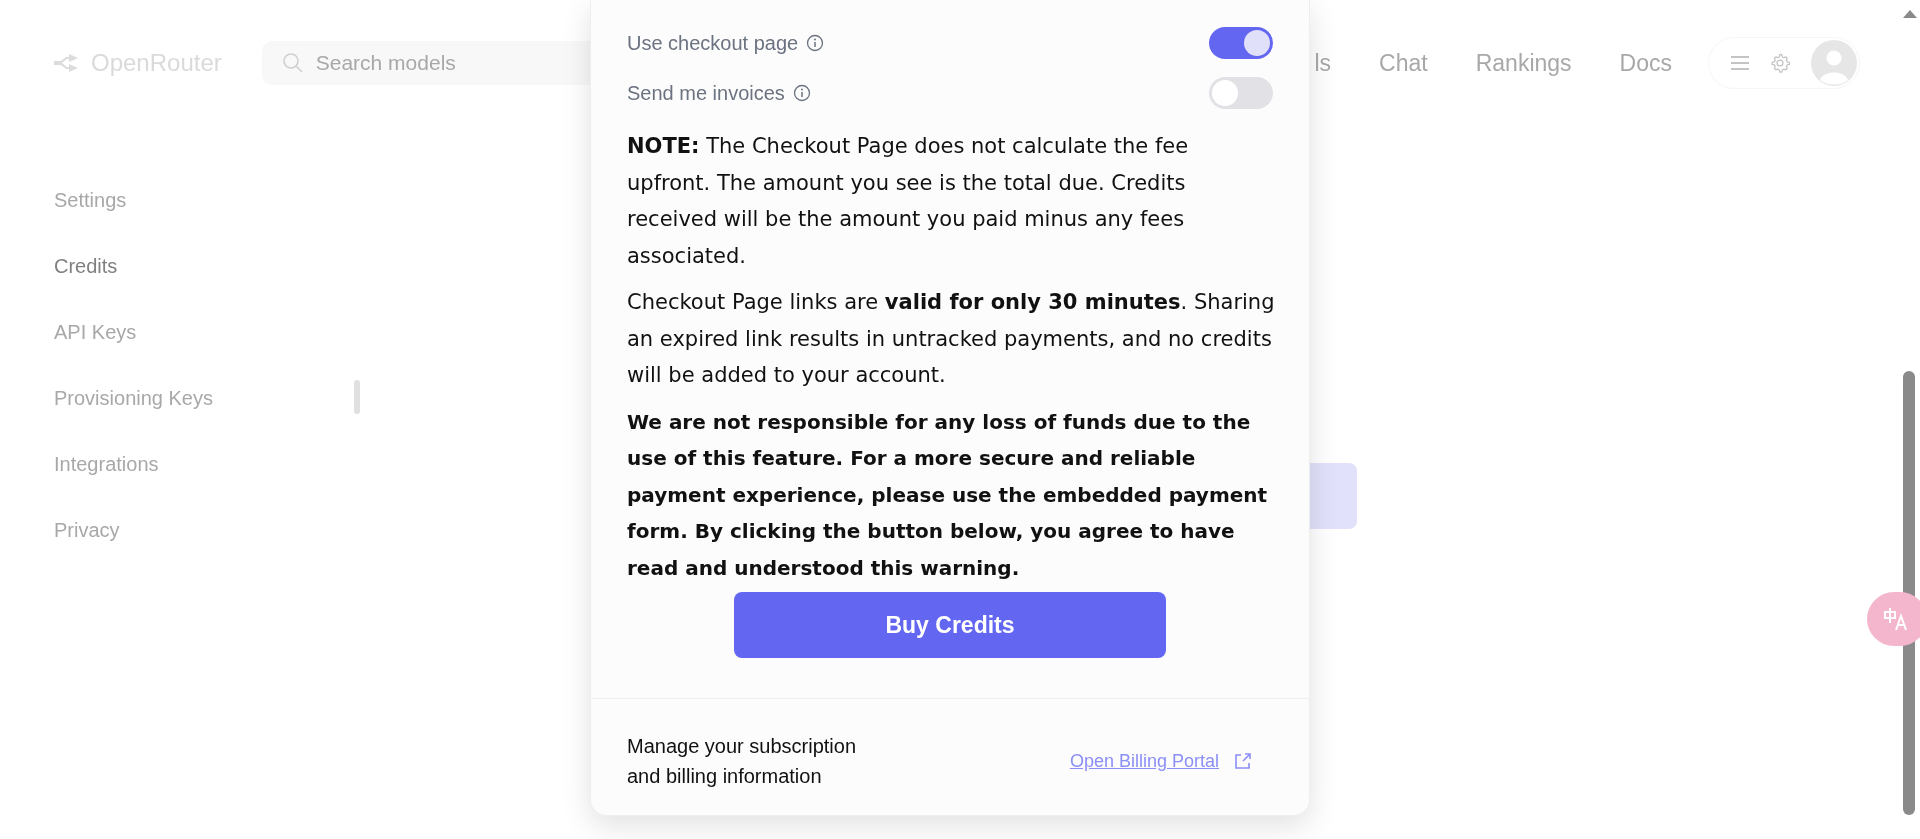 Image resolution: width=1920 pixels, height=839 pixels. I want to click on avatar-icon, so click(1834, 63).